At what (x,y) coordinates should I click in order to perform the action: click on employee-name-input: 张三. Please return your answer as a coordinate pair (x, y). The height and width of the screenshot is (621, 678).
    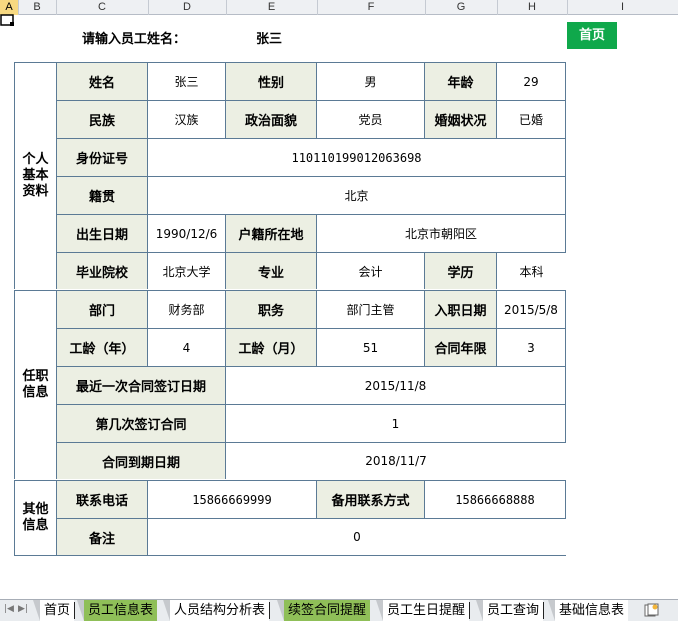
    Looking at the image, I should click on (269, 37).